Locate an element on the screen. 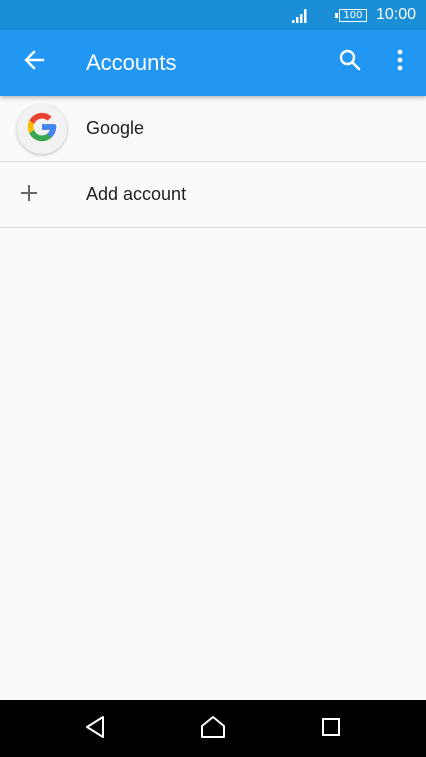 The image size is (426, 757). clock: 10:00 is located at coordinates (395, 14).